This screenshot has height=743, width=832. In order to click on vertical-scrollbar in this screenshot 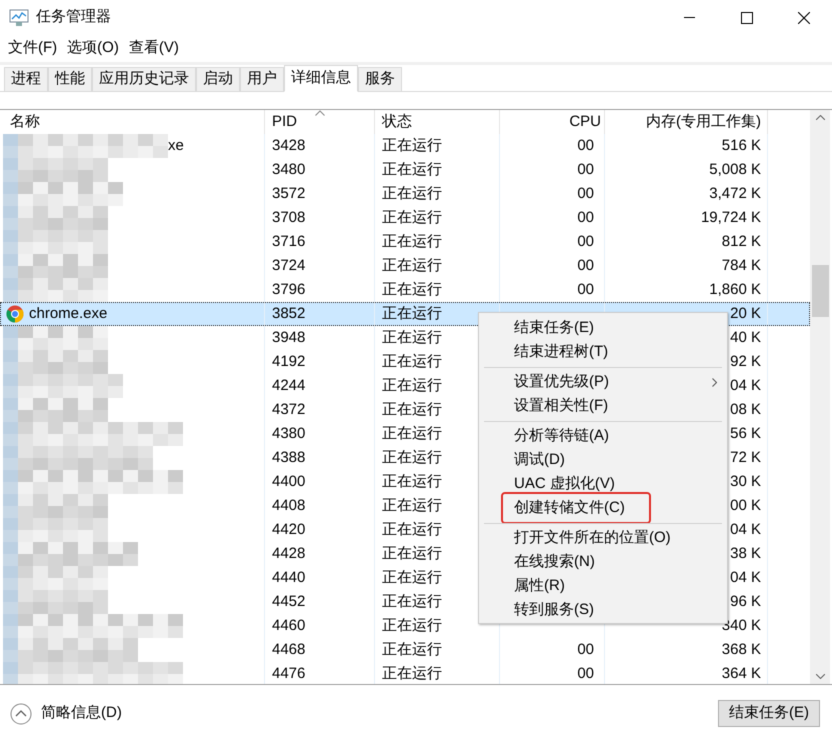, I will do `click(820, 397)`.